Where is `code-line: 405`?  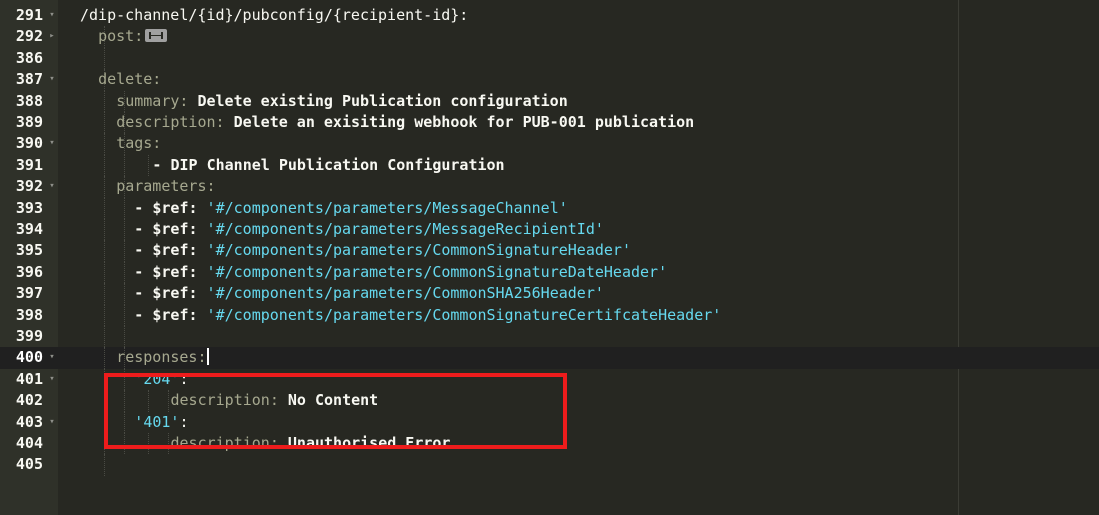
code-line: 405 is located at coordinates (549, 465).